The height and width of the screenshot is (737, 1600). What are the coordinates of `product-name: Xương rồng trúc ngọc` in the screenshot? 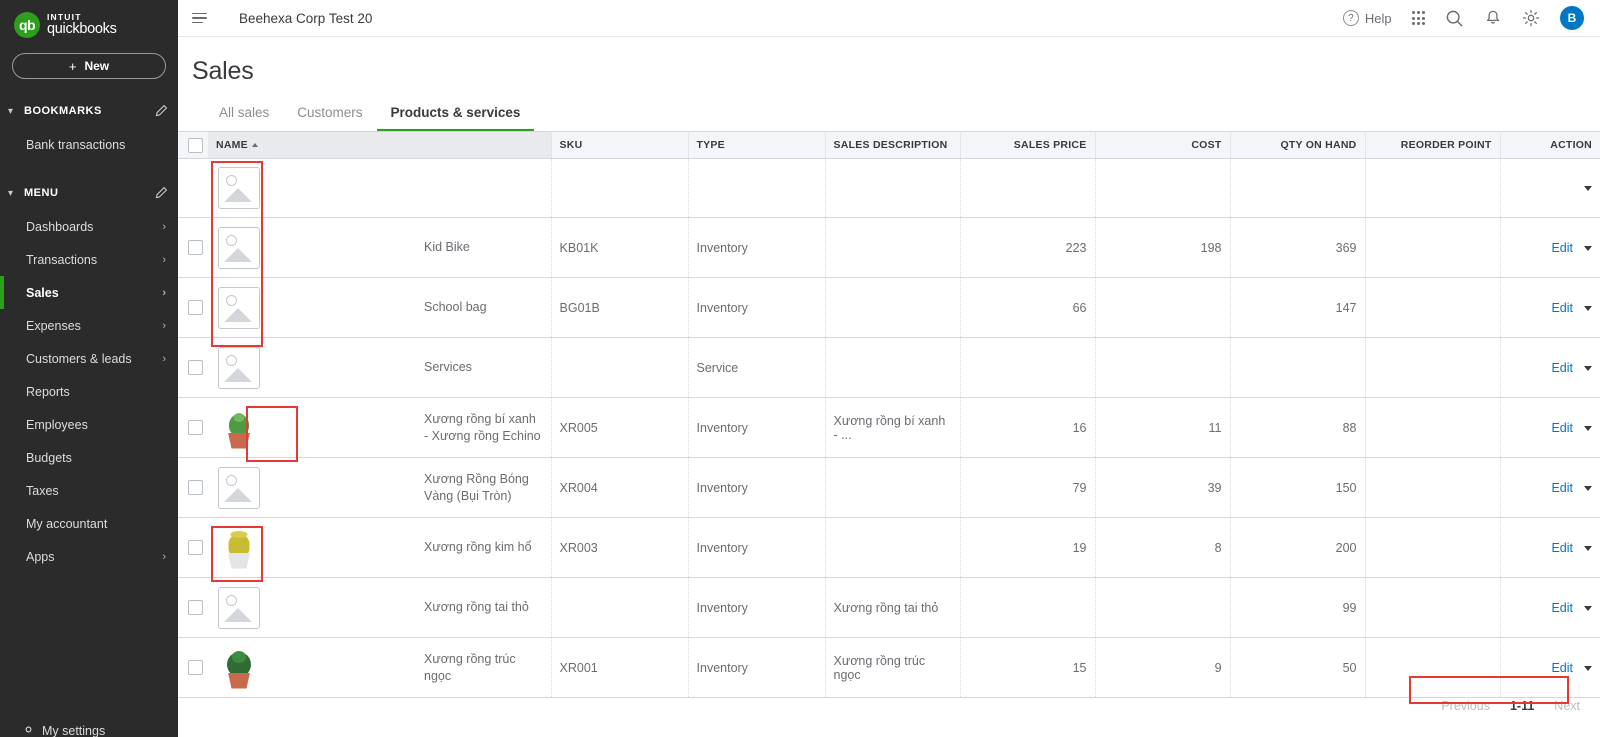 It's located at (470, 667).